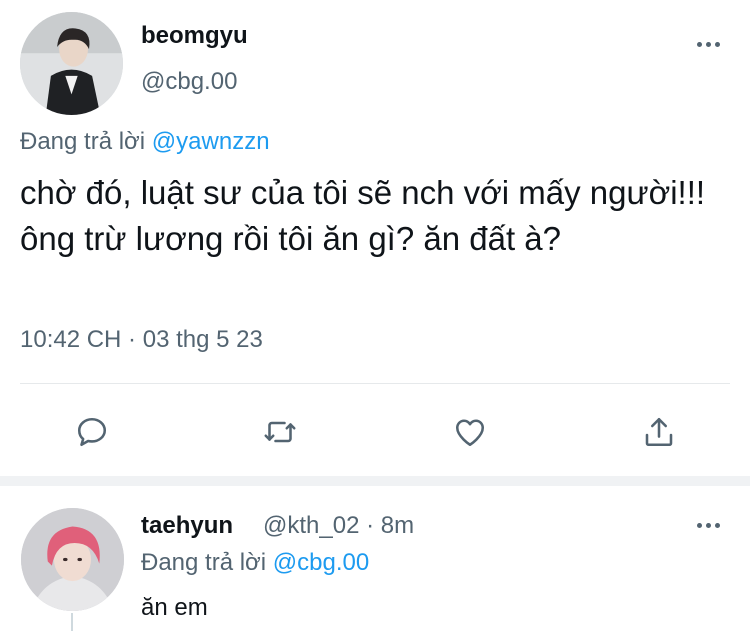 This screenshot has width=750, height=631. What do you see at coordinates (311, 525) in the screenshot?
I see `reply-author-handle: @kth_02` at bounding box center [311, 525].